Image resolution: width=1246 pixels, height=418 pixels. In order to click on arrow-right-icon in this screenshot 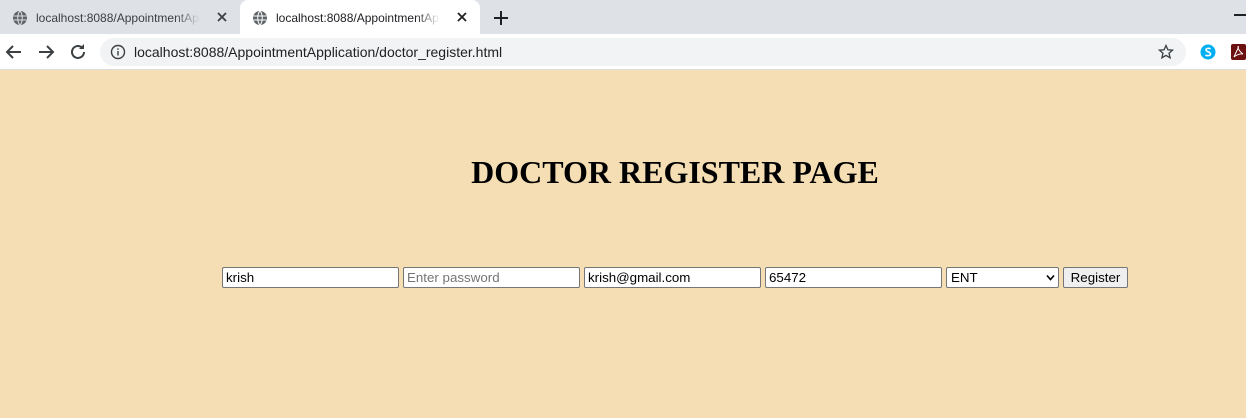, I will do `click(46, 52)`.